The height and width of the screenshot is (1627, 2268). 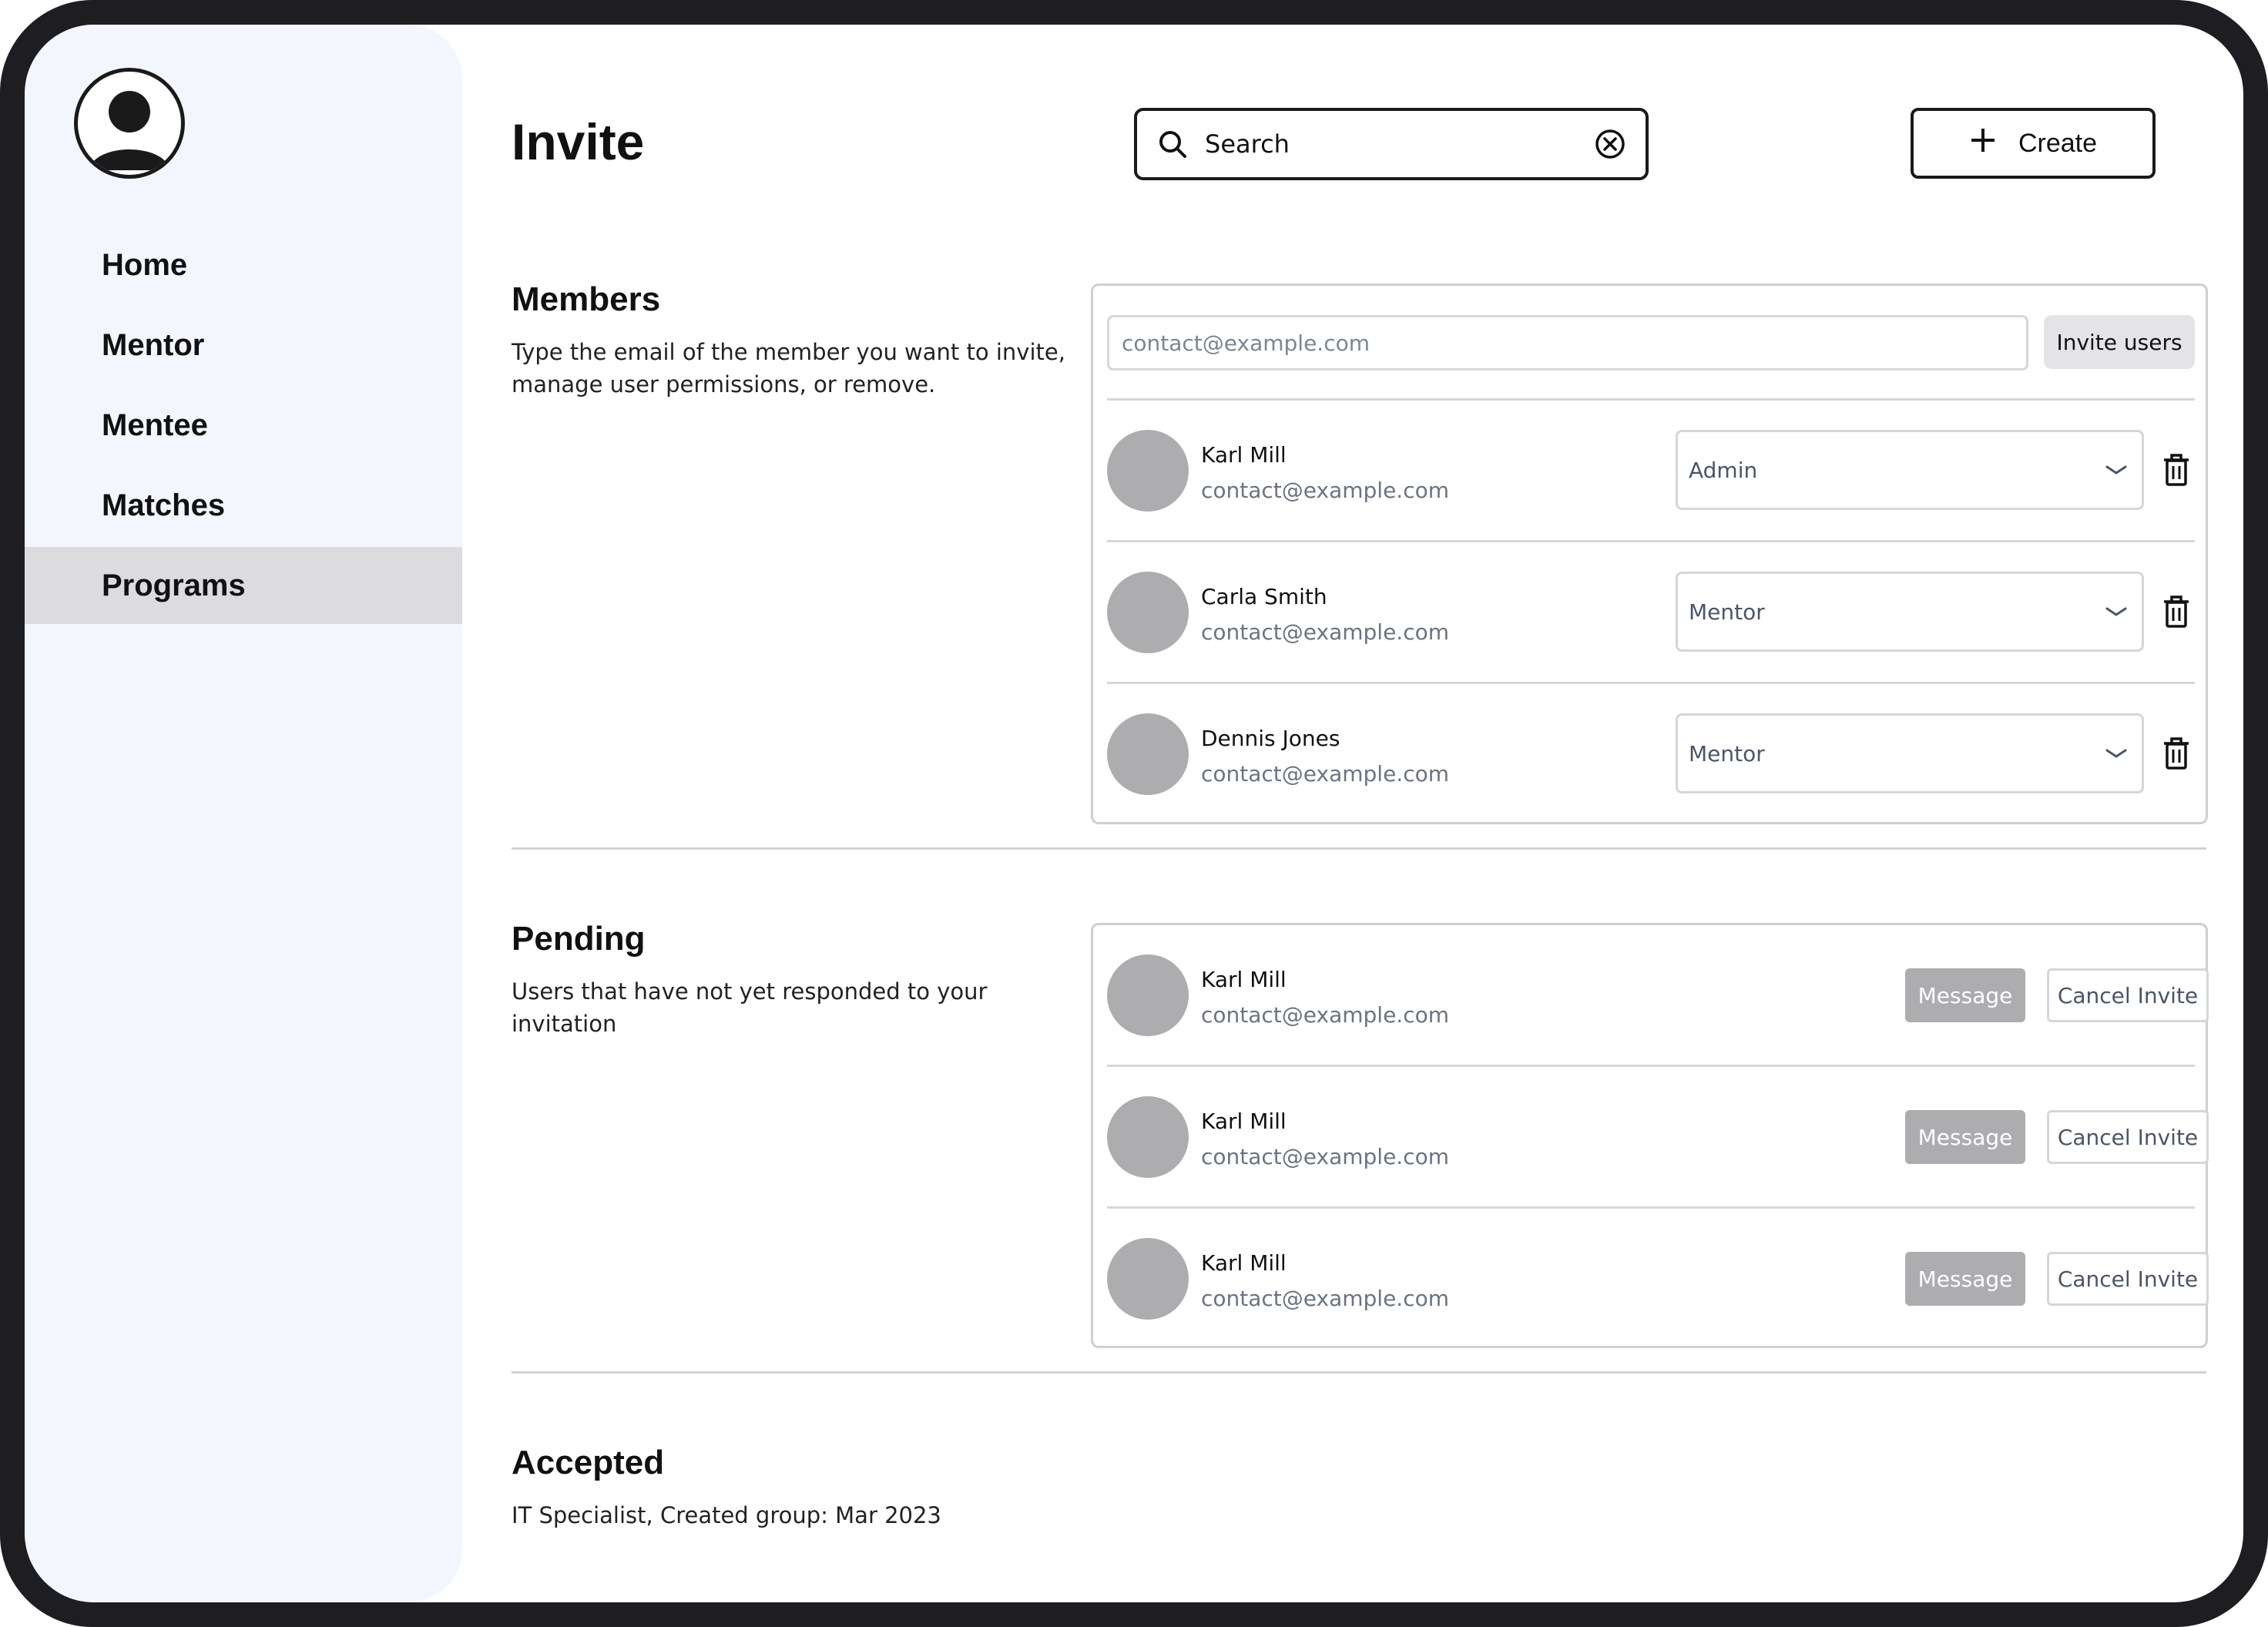 I want to click on create-button: Create, so click(x=2033, y=143).